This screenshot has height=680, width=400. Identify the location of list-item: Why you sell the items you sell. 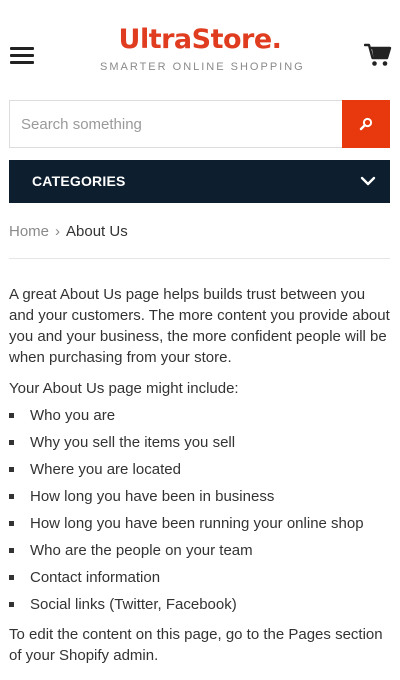
(200, 445).